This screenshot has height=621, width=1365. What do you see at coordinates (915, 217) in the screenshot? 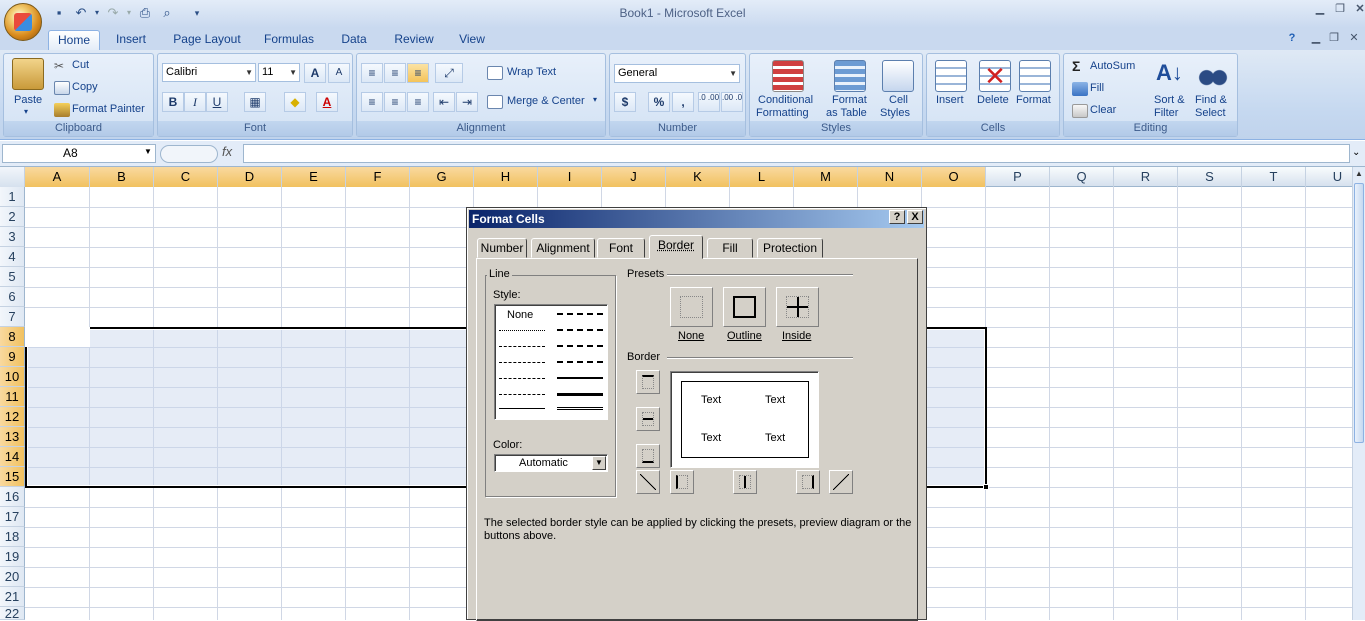
I see `dialog-close-button: X` at bounding box center [915, 217].